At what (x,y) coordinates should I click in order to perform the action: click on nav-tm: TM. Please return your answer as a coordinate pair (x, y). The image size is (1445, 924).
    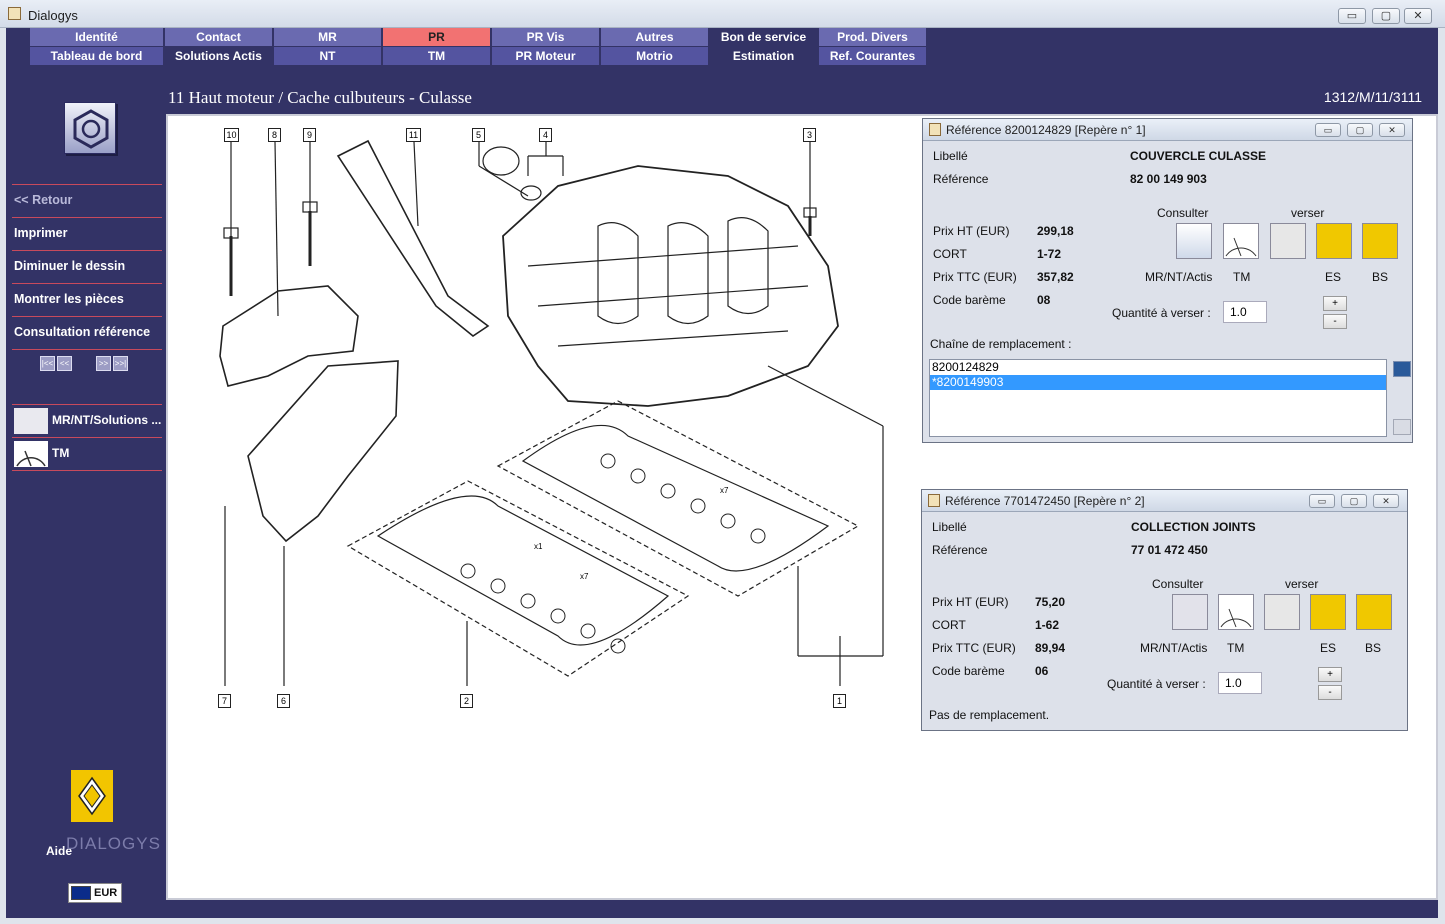
    Looking at the image, I should click on (437, 56).